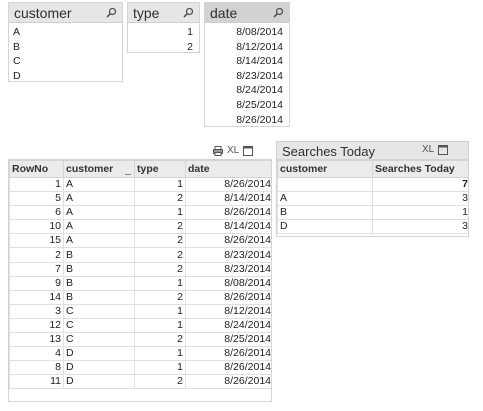 The height and width of the screenshot is (411, 483). I want to click on rowno-cell: 4, so click(36, 354).